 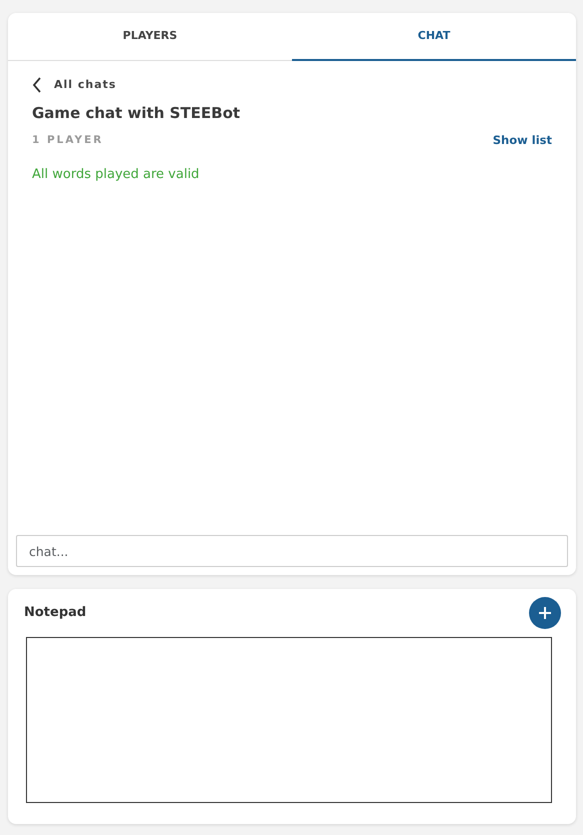 I want to click on tab: CHAT, so click(x=434, y=37).